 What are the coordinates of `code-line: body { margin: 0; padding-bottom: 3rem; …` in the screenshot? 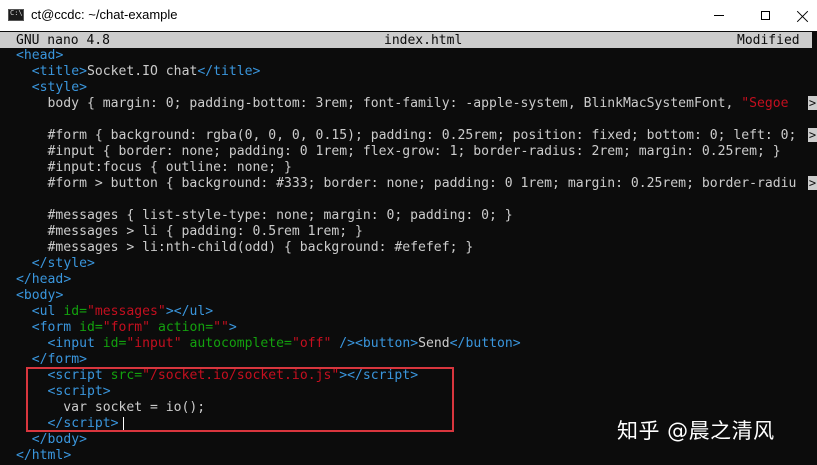 It's located at (402, 104).